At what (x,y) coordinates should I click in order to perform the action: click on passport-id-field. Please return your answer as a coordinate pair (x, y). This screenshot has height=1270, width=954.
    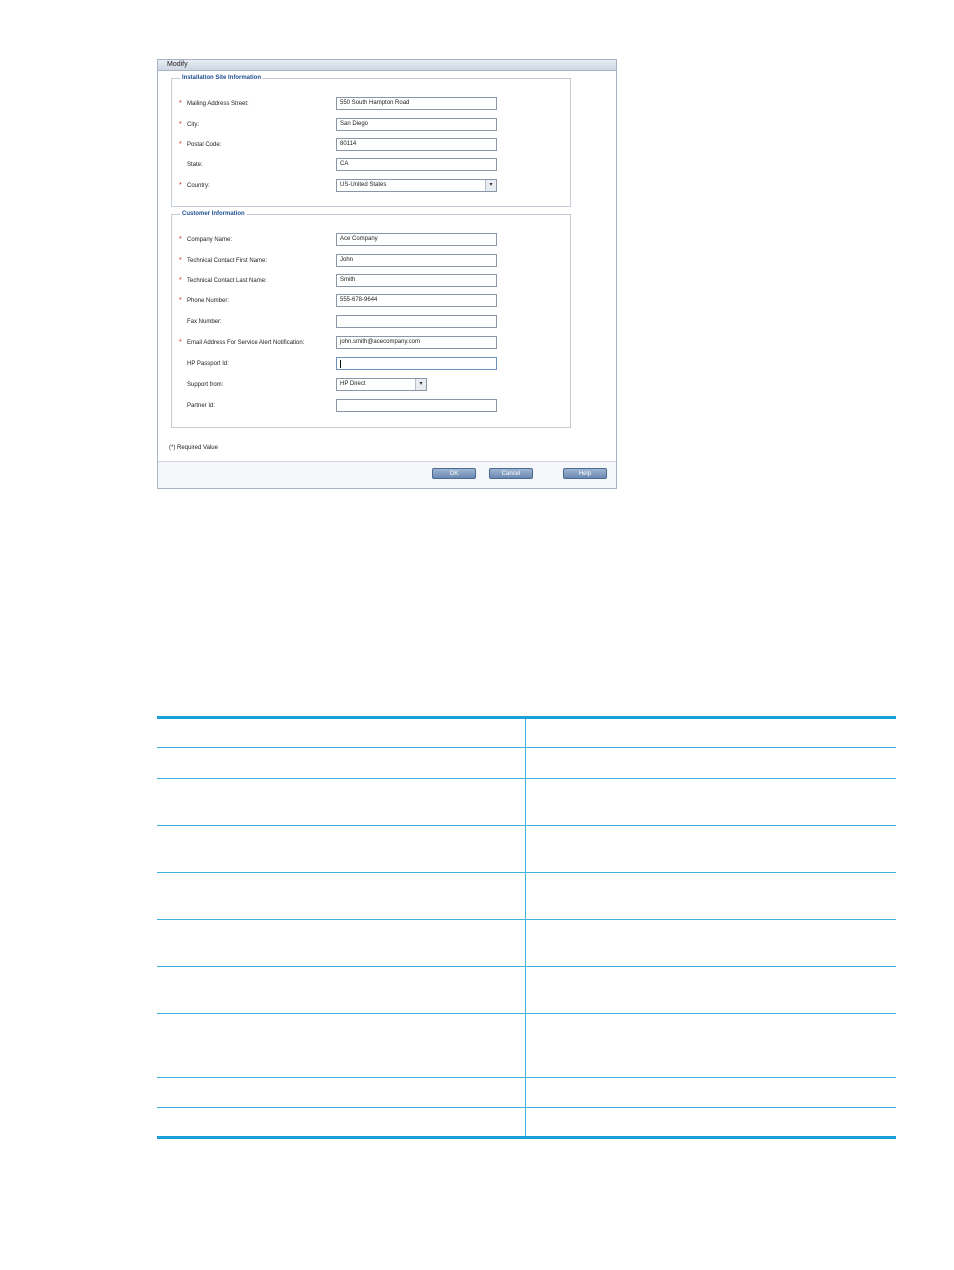
    Looking at the image, I should click on (416, 363).